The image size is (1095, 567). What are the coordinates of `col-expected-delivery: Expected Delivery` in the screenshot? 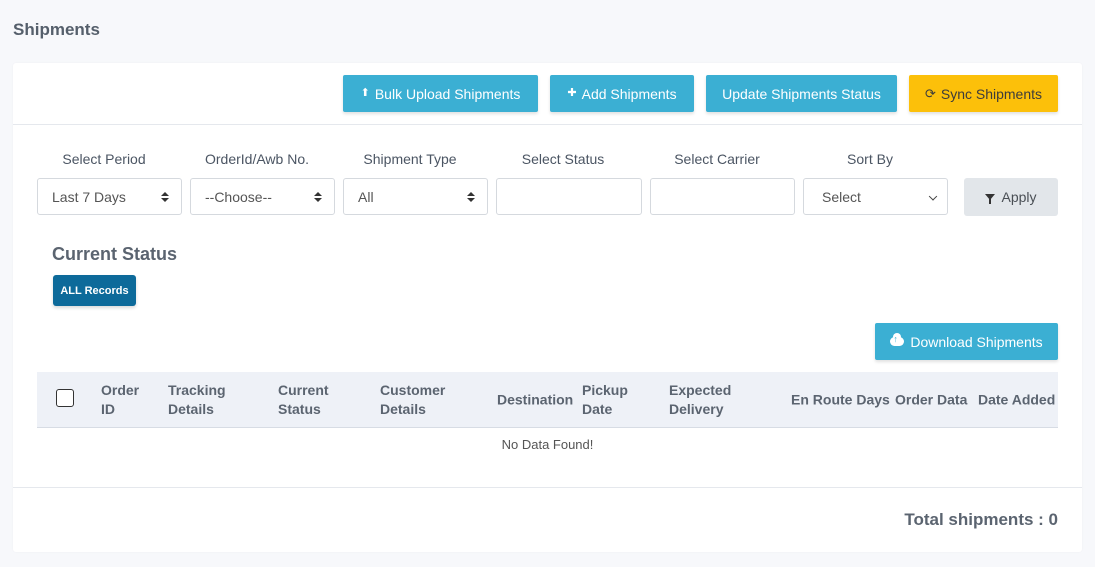 It's located at (700, 400).